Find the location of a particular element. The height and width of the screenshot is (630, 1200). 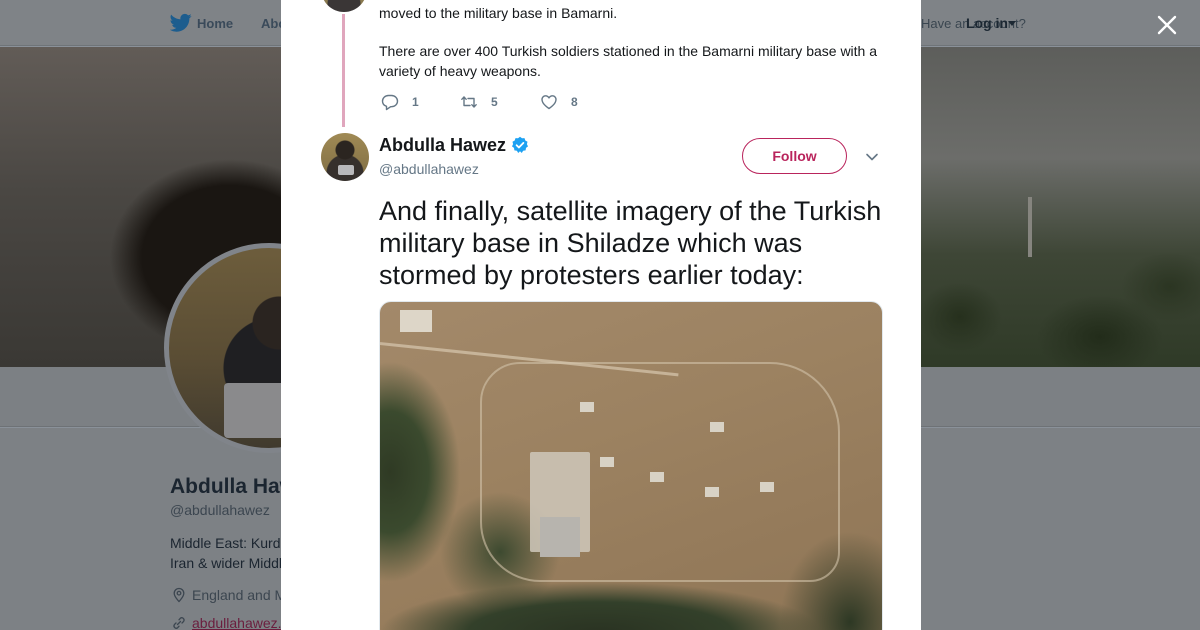

profile-location: England and Middle East is located at coordinates (237, 595).